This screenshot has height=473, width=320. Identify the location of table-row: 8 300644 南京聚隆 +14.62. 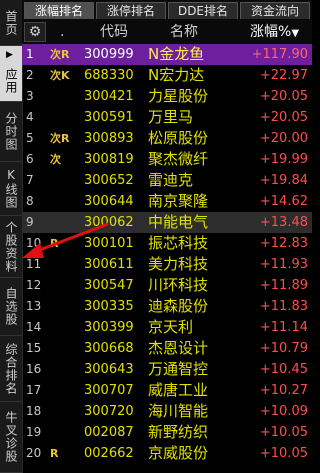
(167, 201).